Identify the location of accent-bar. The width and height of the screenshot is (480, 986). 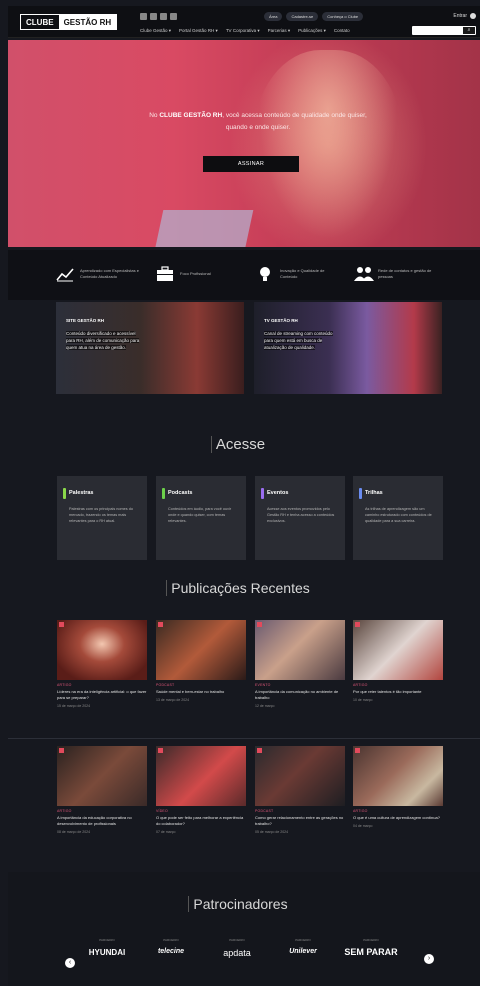
(163, 493).